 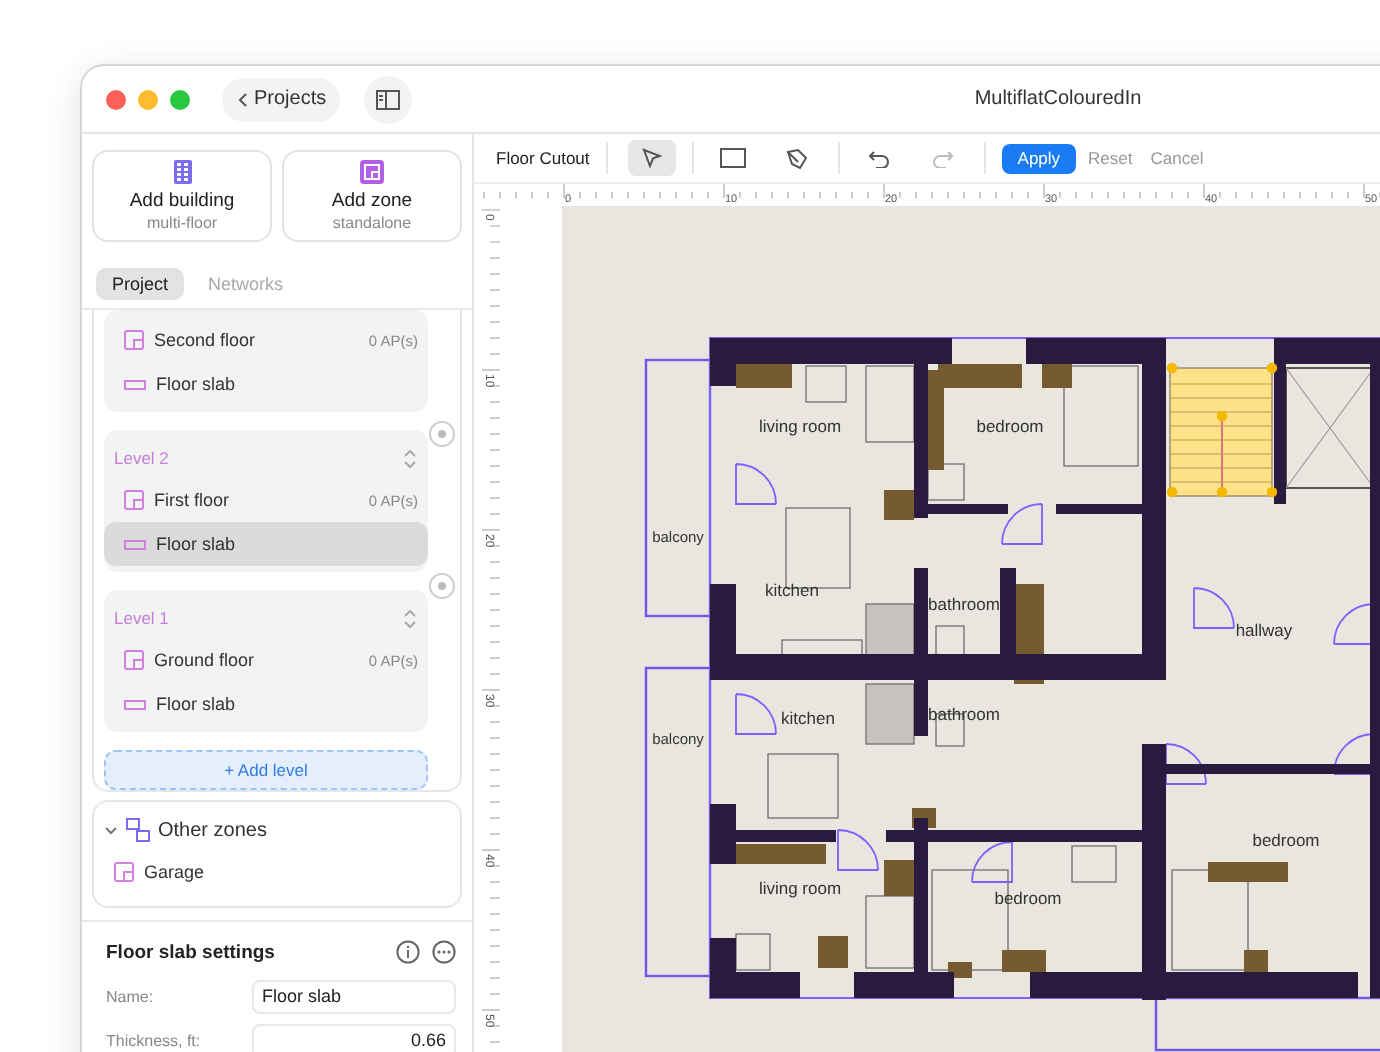 I want to click on item-label: Garage, so click(x=175, y=872).